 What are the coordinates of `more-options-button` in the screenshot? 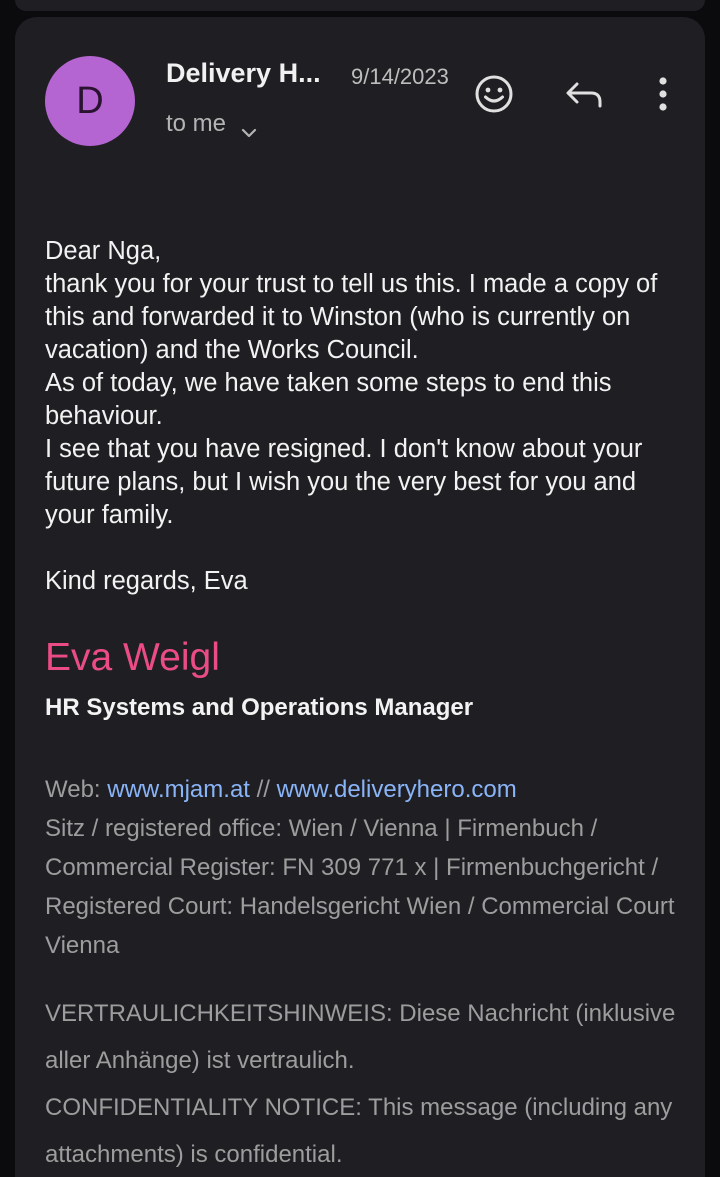 It's located at (663, 94).